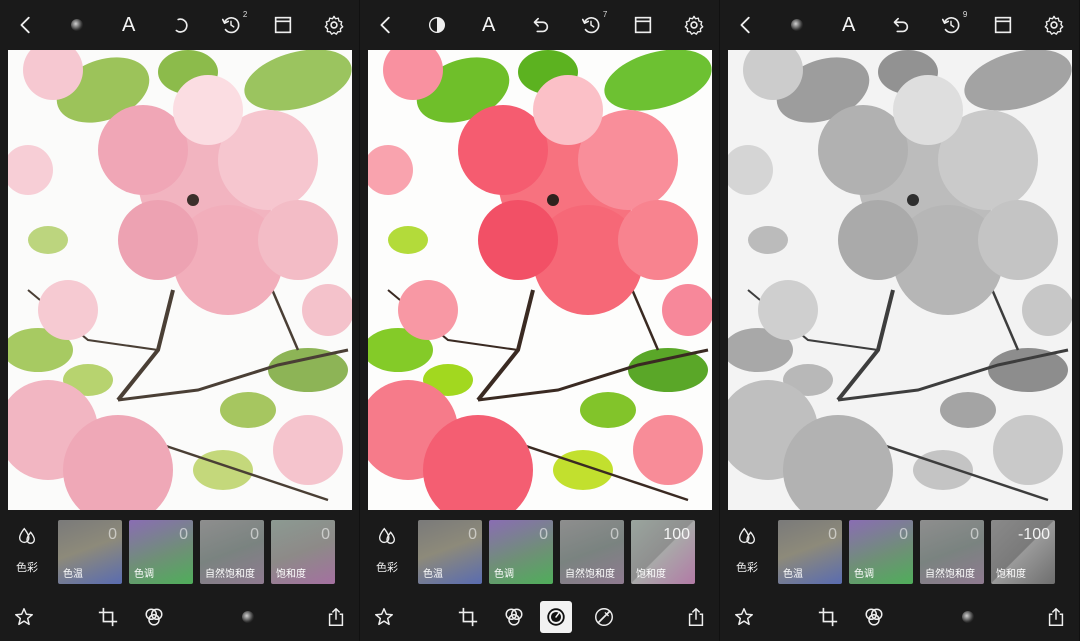 This screenshot has height=641, width=1080. I want to click on brush-icon, so click(604, 617).